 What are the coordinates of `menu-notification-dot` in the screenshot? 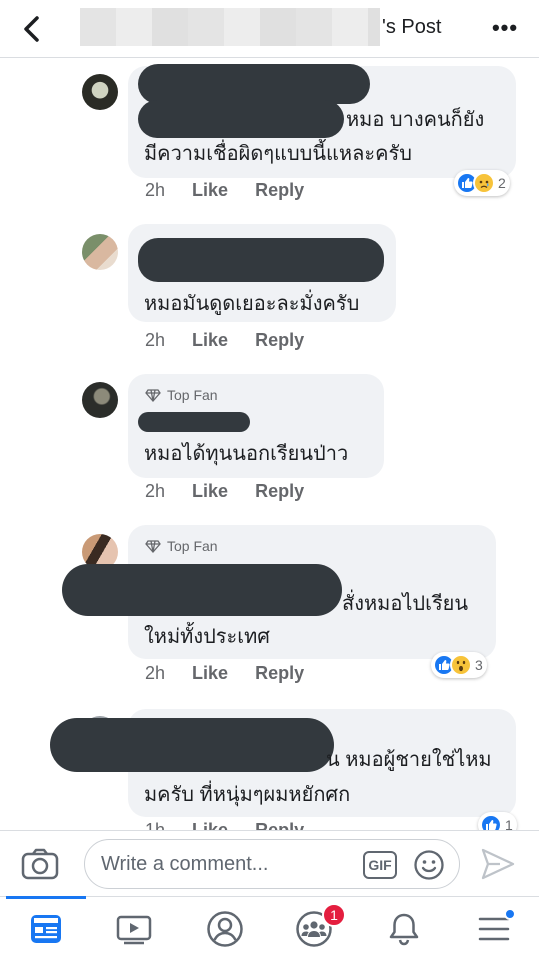 It's located at (510, 914).